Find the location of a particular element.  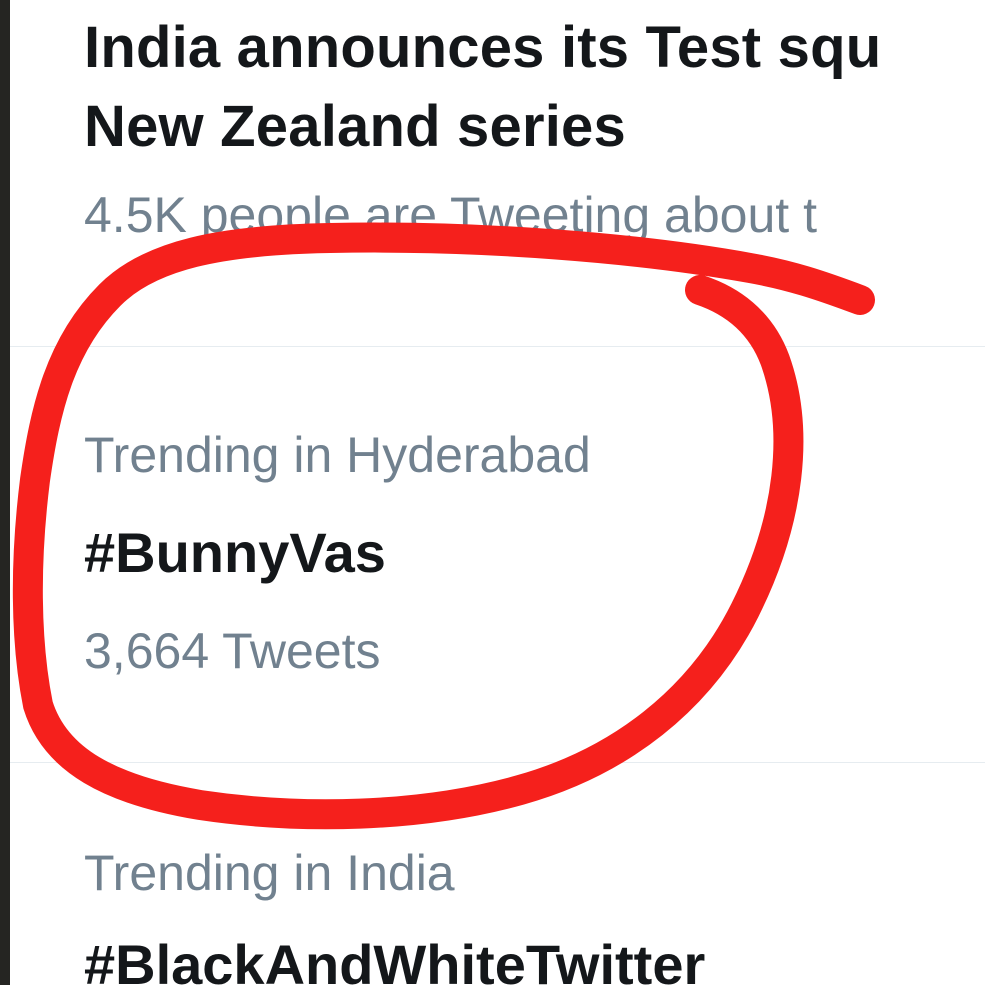

trend-tweet-count: 3,664 Tweets is located at coordinates (232, 651).